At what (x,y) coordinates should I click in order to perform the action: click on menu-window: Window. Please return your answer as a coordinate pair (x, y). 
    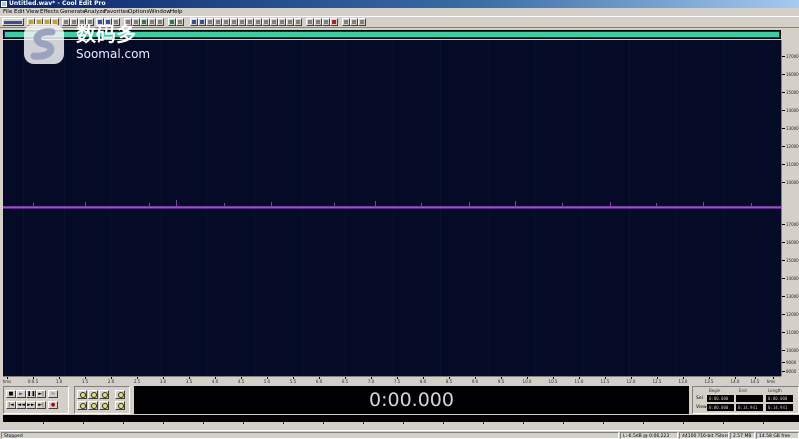
    Looking at the image, I should click on (160, 12).